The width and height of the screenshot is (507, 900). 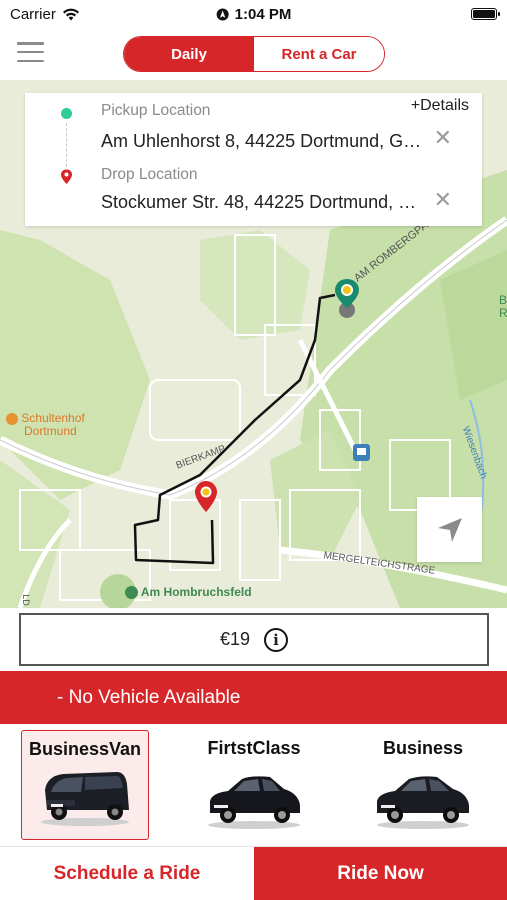 I want to click on vehicle-selector: BusinessVan FirtstClass Business, so click(x=253, y=785).